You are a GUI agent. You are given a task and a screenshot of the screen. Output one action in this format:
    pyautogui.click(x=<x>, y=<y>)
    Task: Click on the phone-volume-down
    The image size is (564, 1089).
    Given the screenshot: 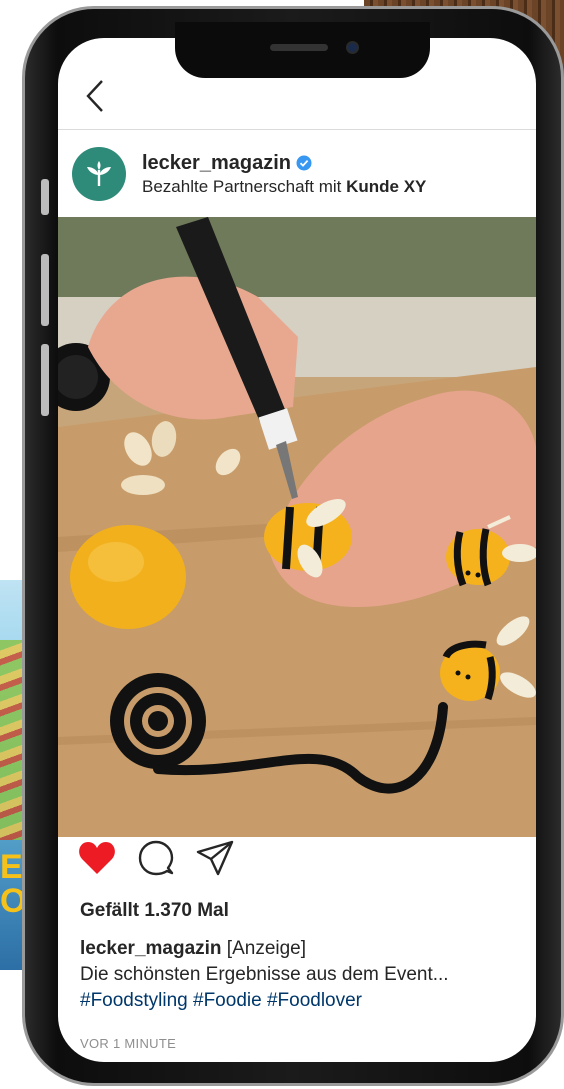 What is the action you would take?
    pyautogui.click(x=45, y=380)
    